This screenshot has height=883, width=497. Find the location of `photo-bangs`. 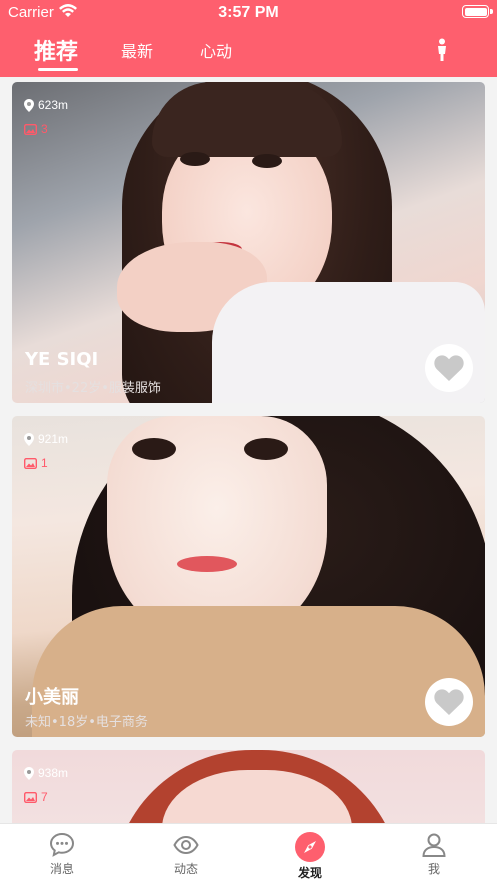

photo-bangs is located at coordinates (247, 119).